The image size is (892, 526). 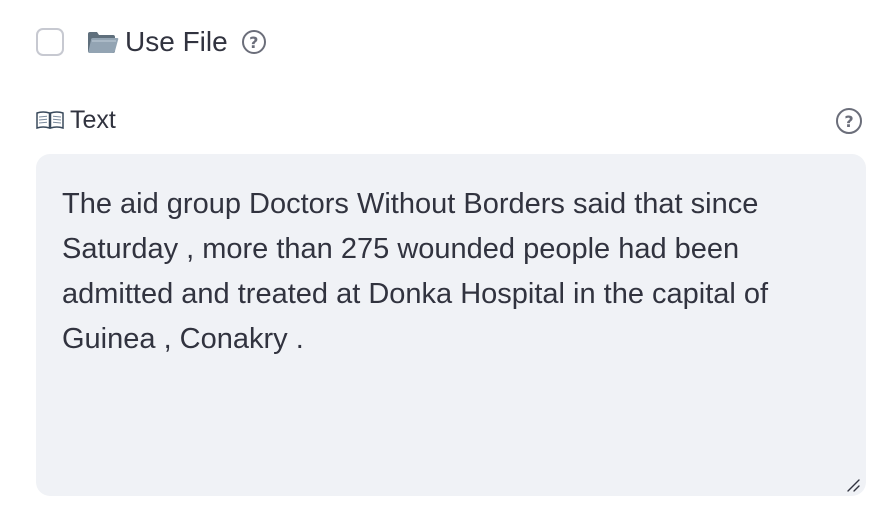 What do you see at coordinates (50, 120) in the screenshot?
I see `book-icon` at bounding box center [50, 120].